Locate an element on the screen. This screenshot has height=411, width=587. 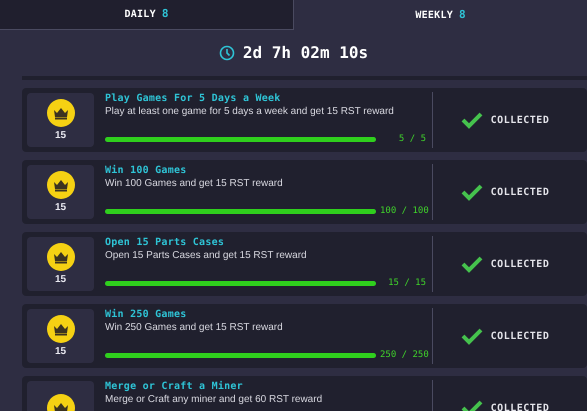
progress-count: 15 / 15 is located at coordinates (406, 283).